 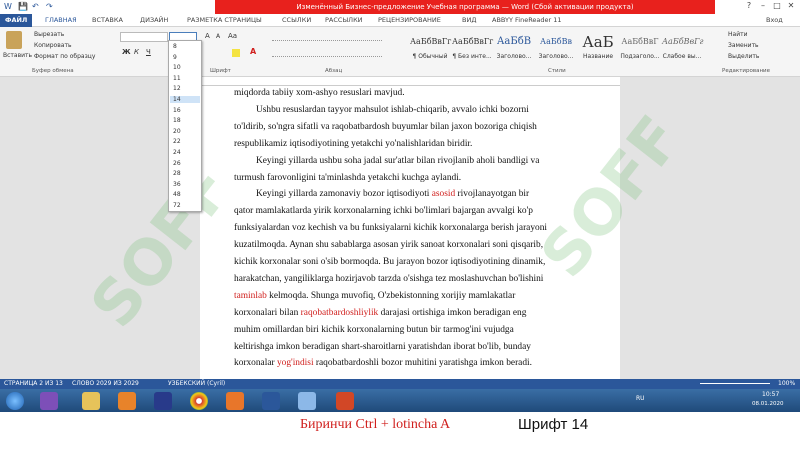 I want to click on close-icon: ✕, so click(x=791, y=5).